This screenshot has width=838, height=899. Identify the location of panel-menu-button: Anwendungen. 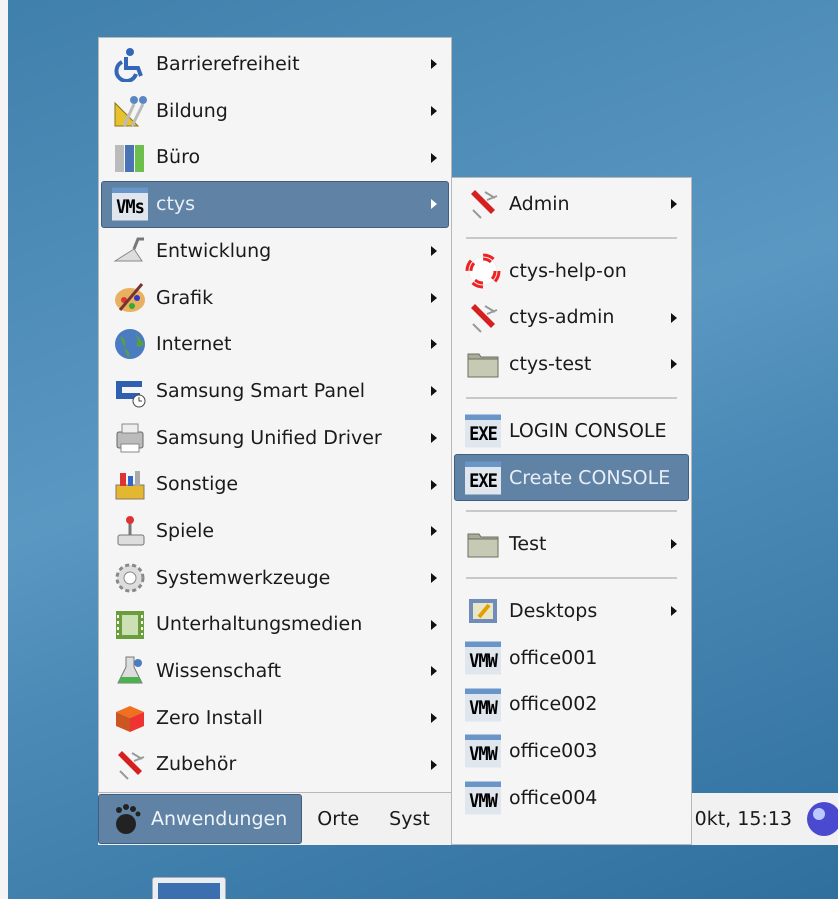
(200, 819).